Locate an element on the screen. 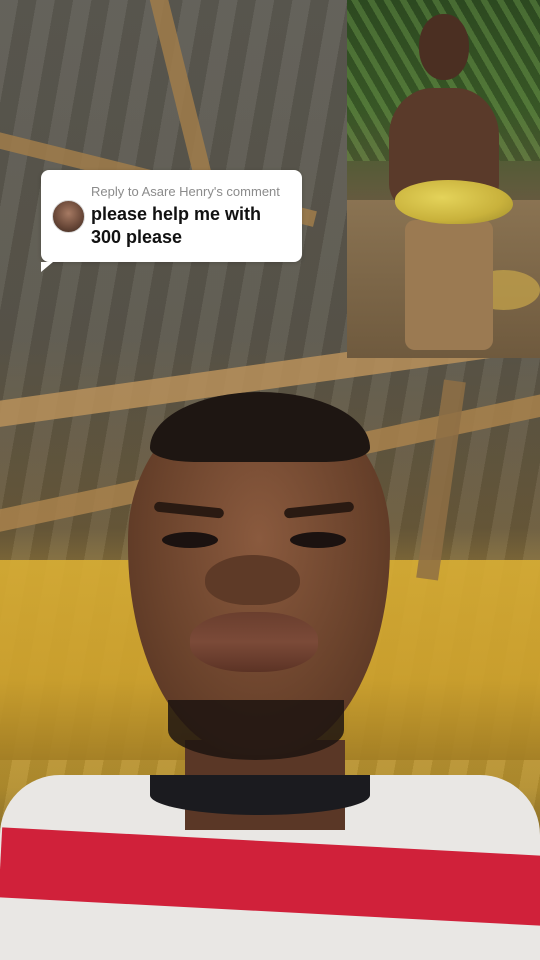 Image resolution: width=540 pixels, height=960 pixels. commenter-avatar is located at coordinates (68, 216).